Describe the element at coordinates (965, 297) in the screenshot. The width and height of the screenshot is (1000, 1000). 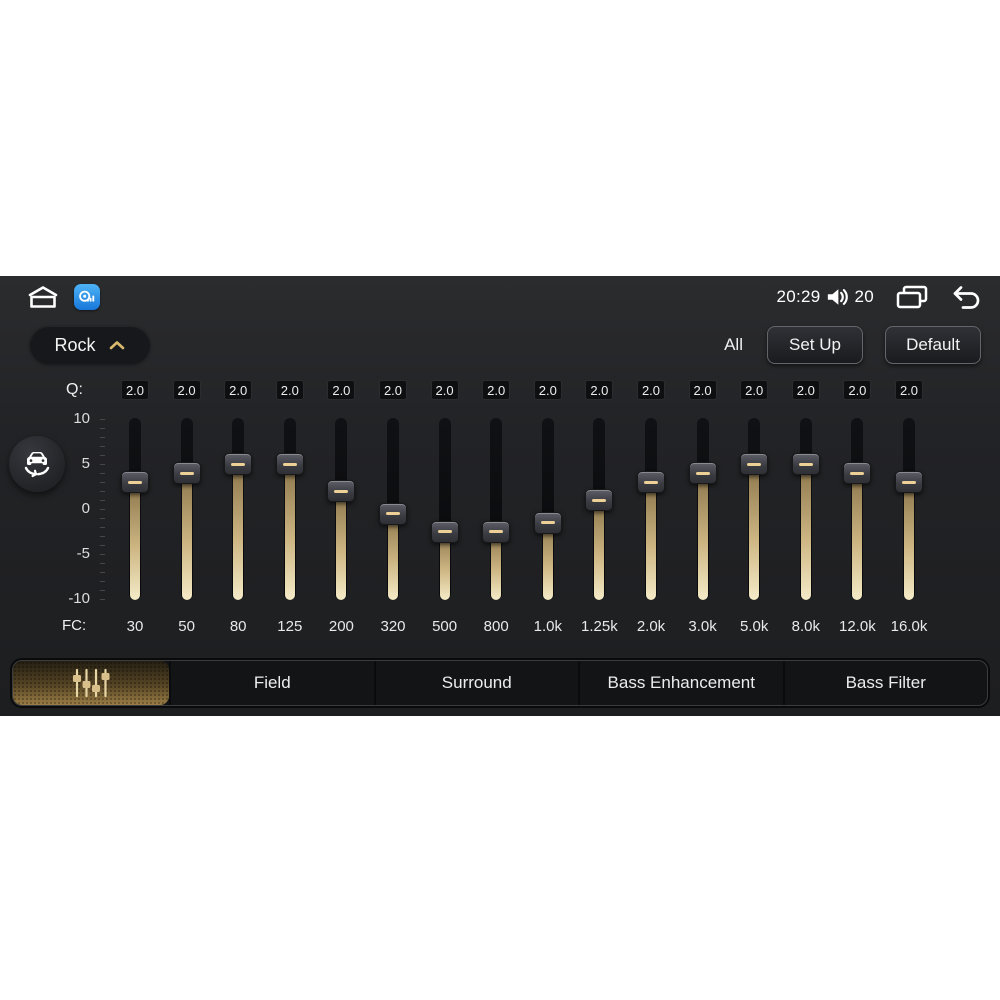
I see `back-icon` at that location.